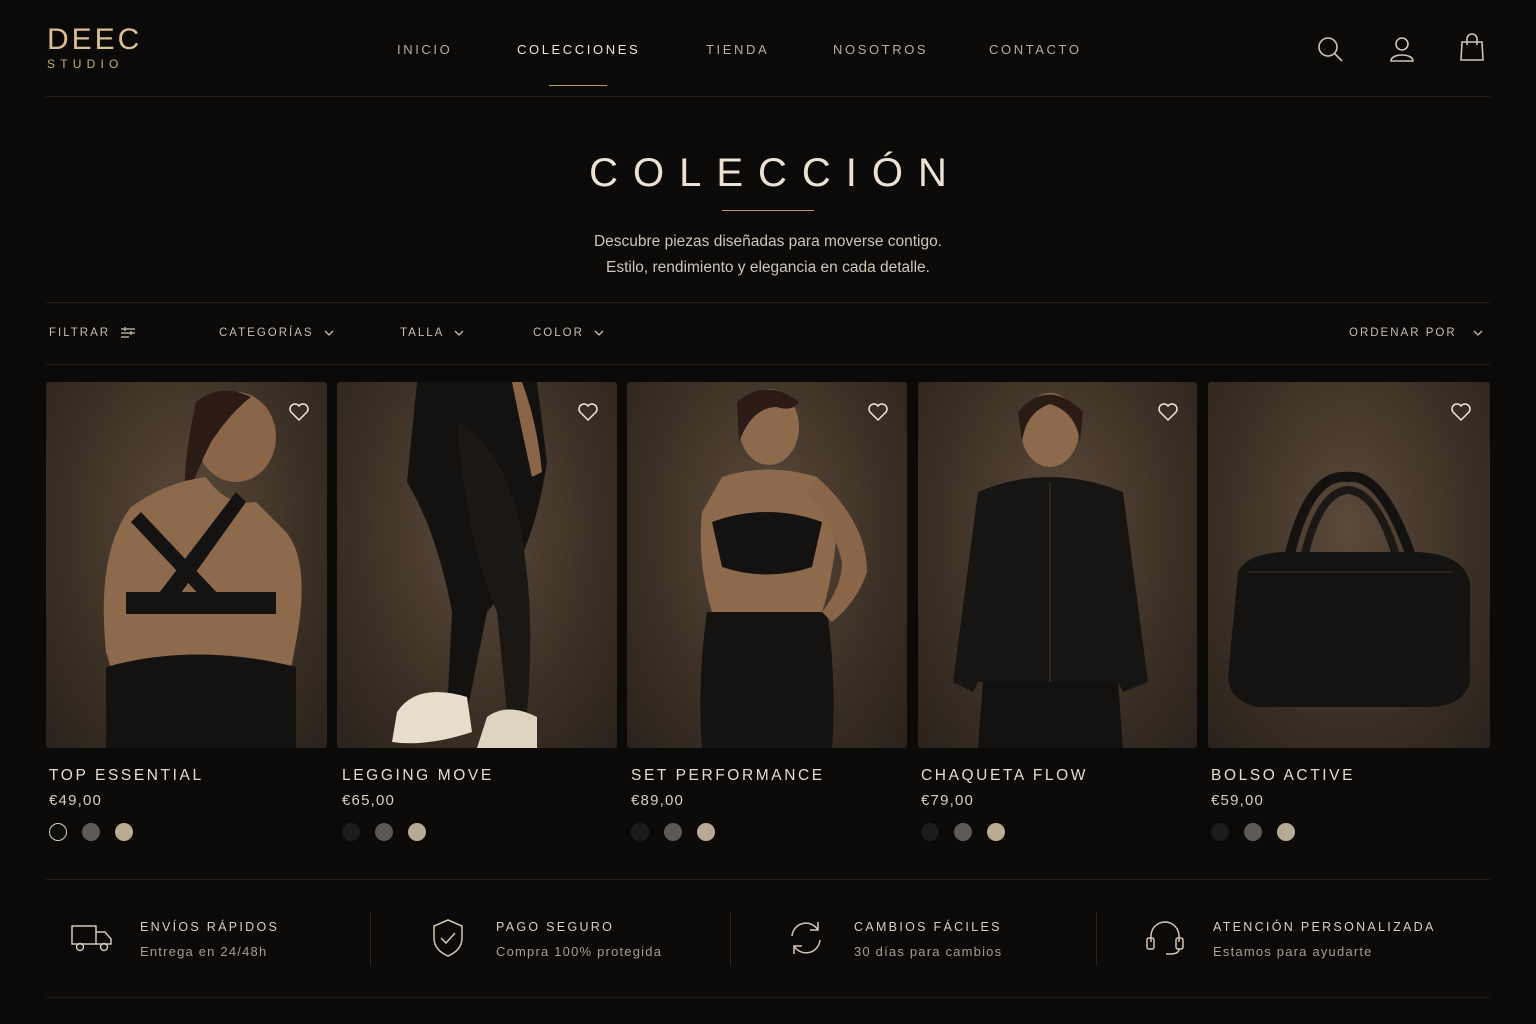 The width and height of the screenshot is (1536, 1024). Describe the element at coordinates (1283, 776) in the screenshot. I see `product-name: BOLSO ACTIVE` at that location.